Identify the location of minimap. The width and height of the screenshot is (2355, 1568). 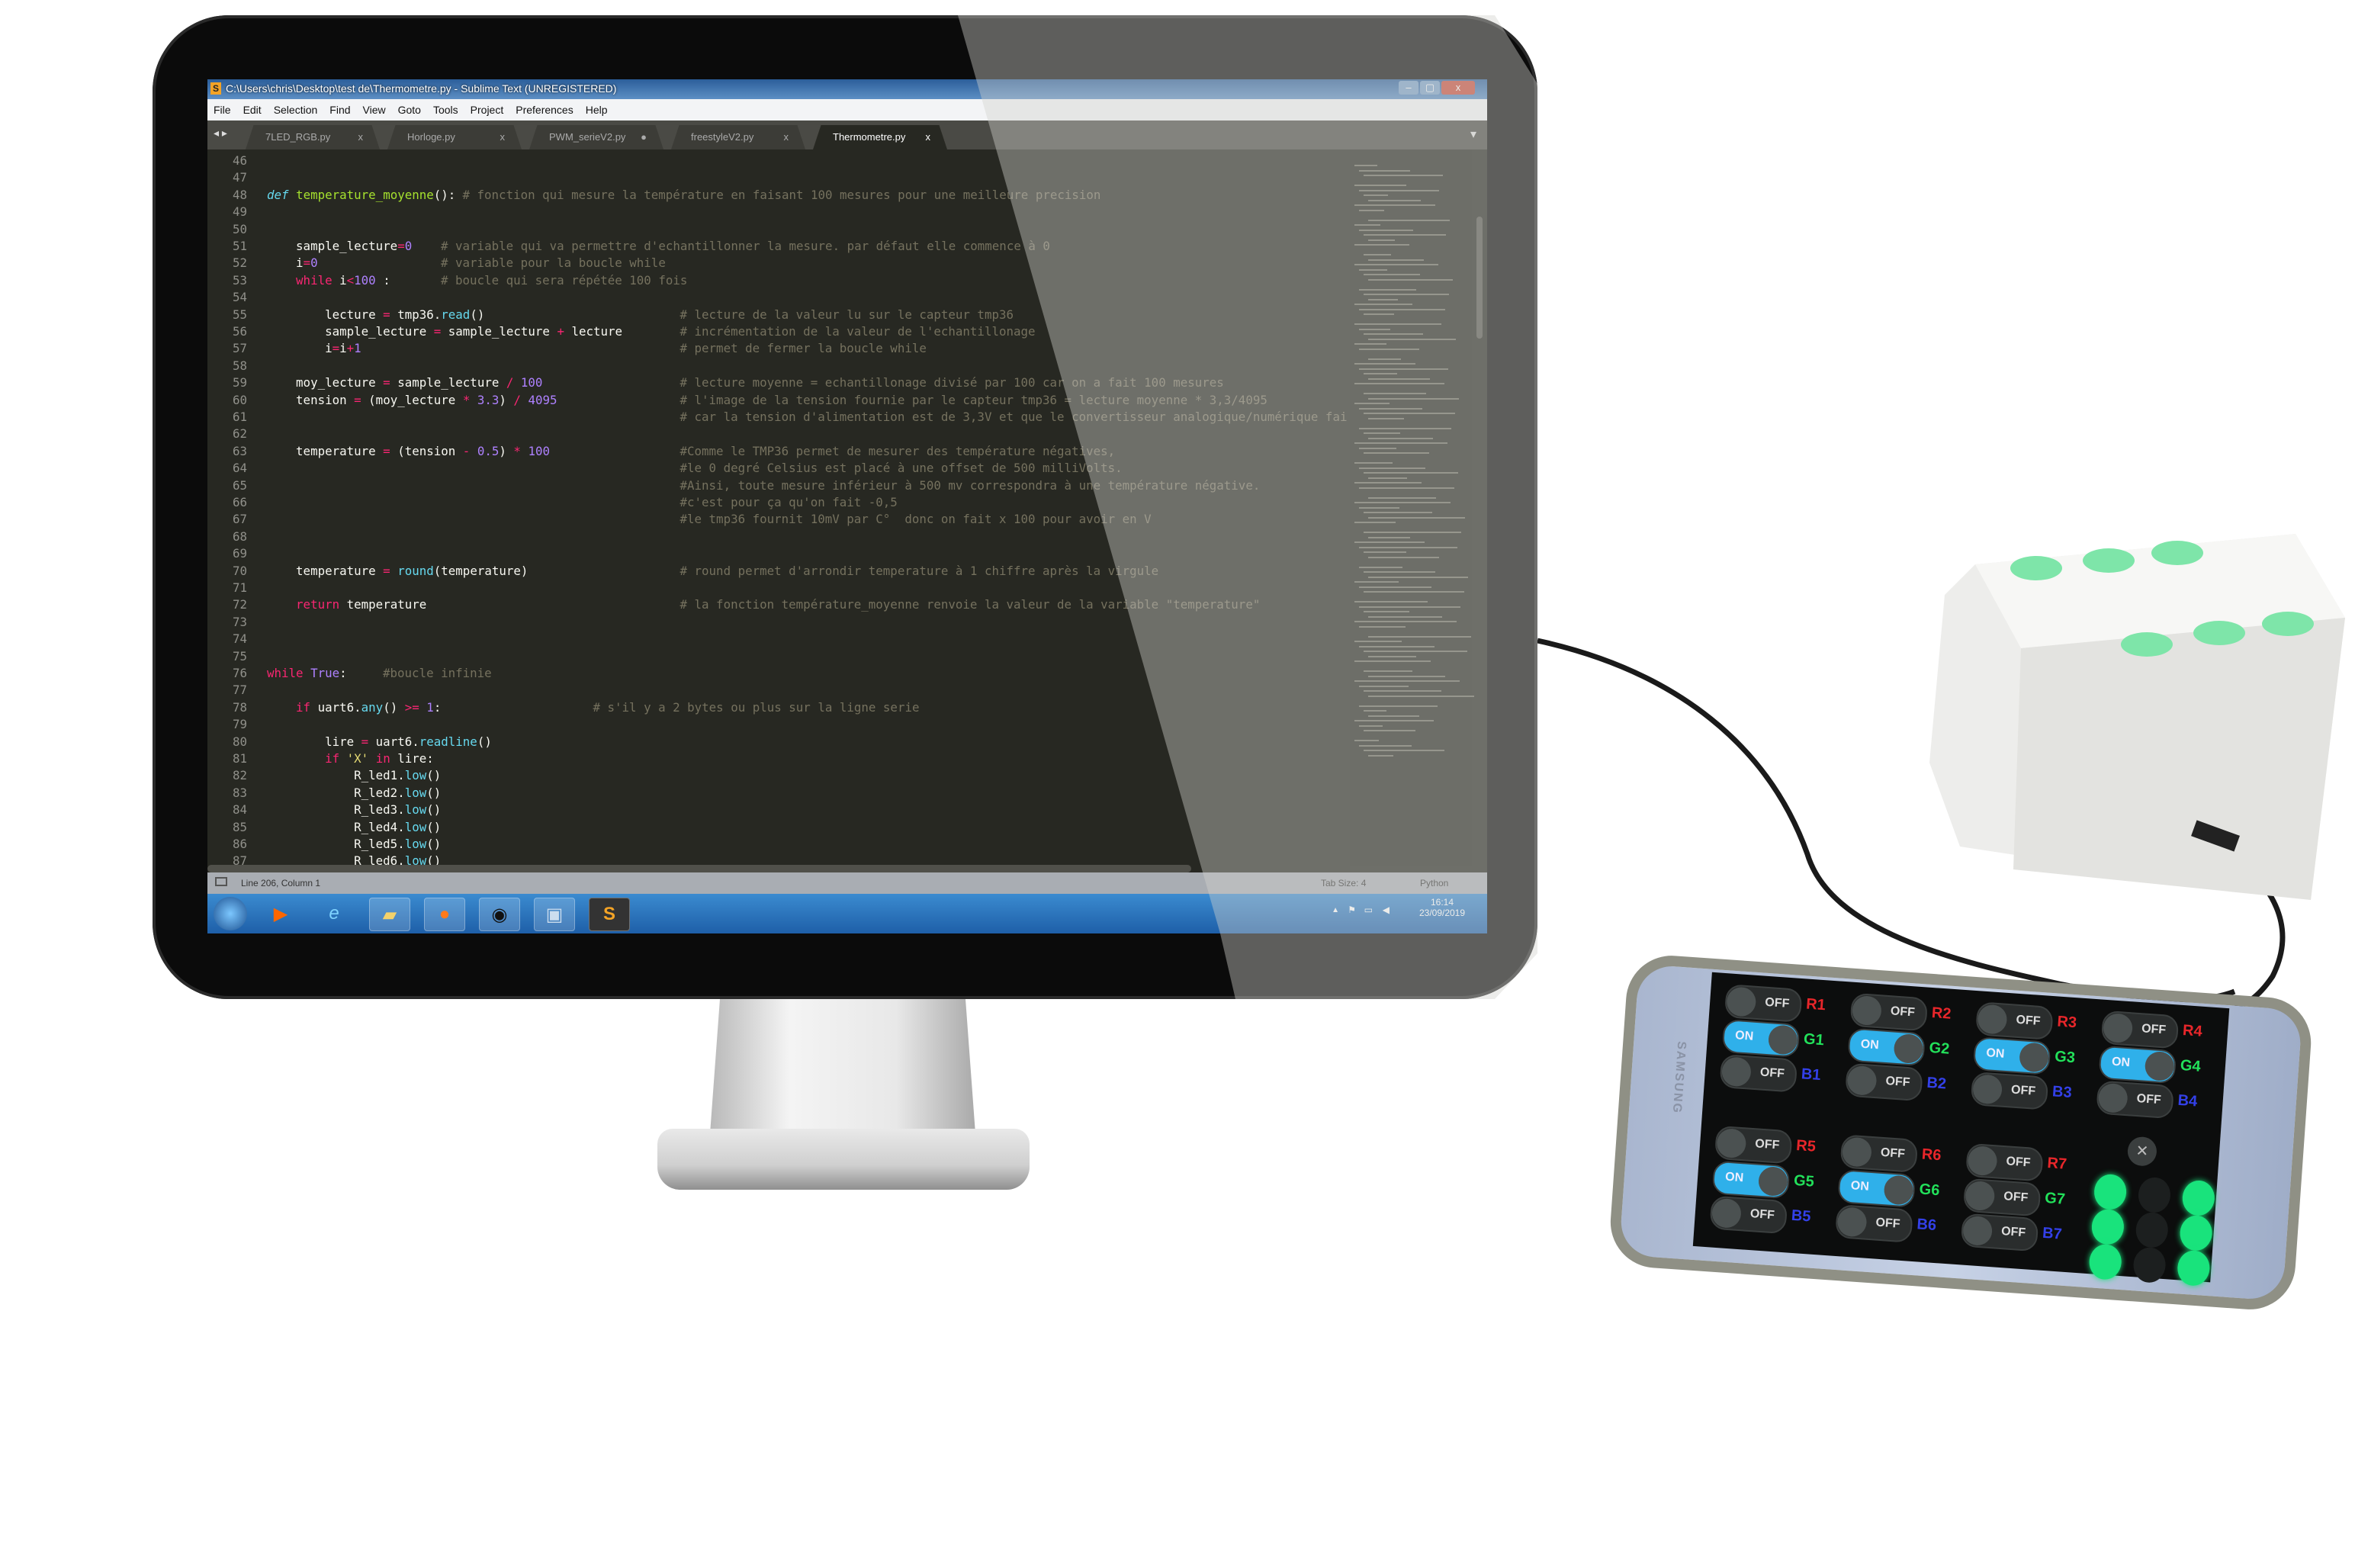
(1412, 507).